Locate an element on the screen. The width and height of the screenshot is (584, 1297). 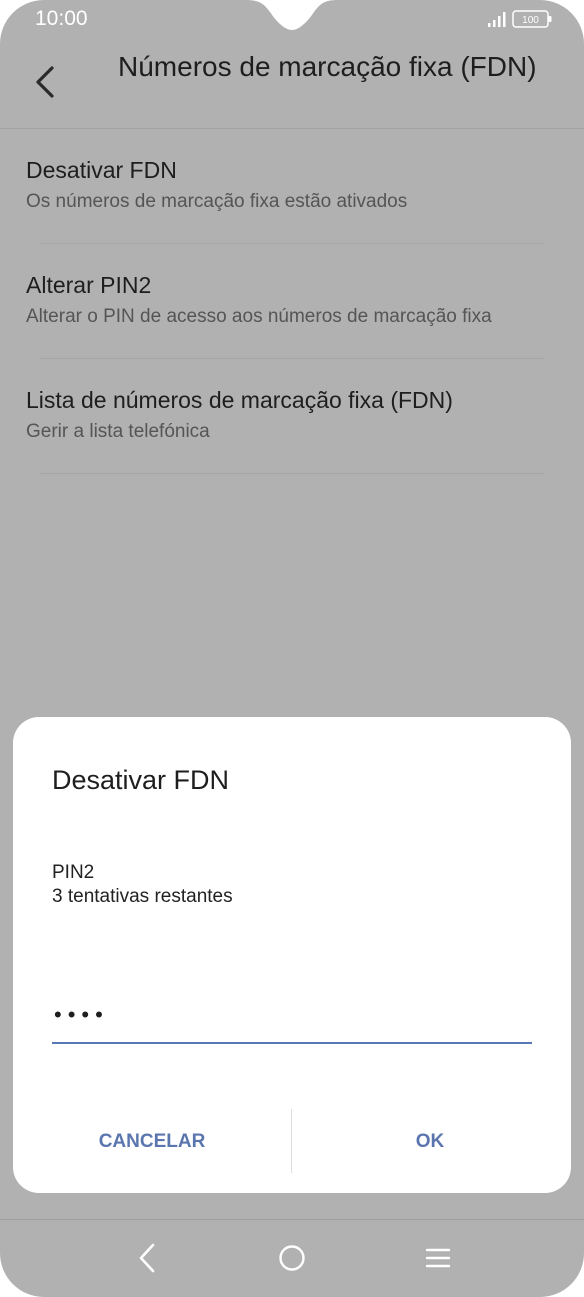
ok-button: OK is located at coordinates (430, 1142).